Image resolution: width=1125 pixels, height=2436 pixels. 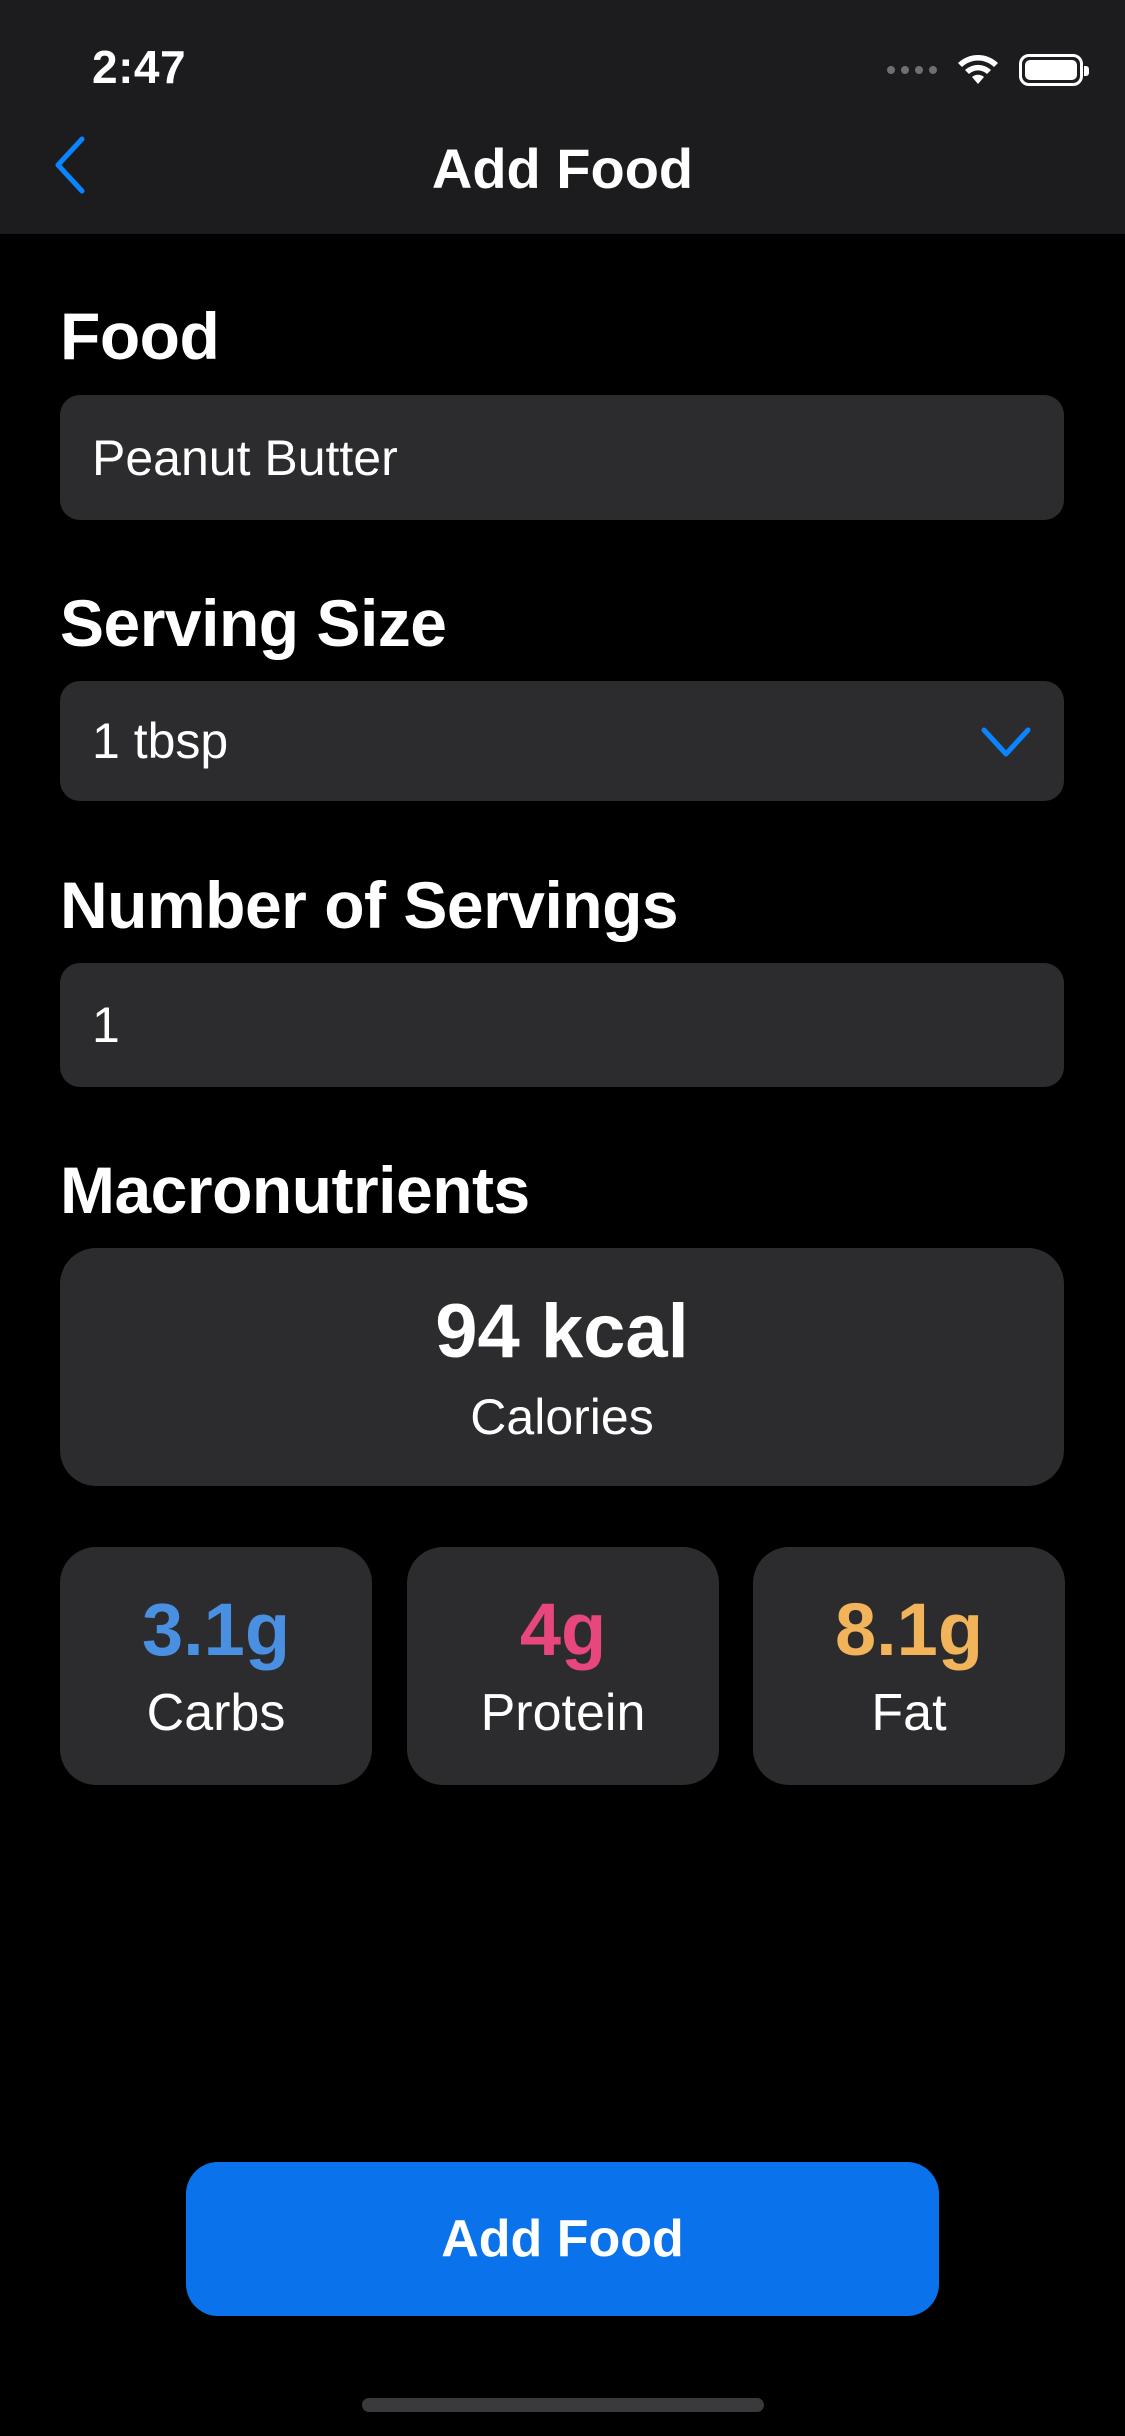 What do you see at coordinates (253, 623) in the screenshot?
I see `serving-size-label: Serving Size` at bounding box center [253, 623].